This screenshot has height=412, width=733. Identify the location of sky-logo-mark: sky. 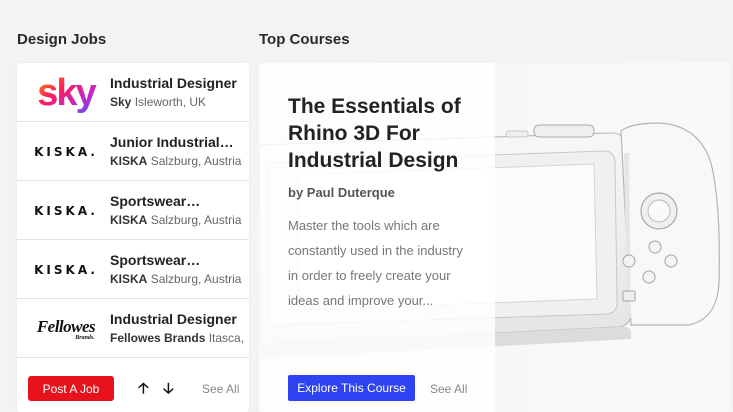
(67, 93).